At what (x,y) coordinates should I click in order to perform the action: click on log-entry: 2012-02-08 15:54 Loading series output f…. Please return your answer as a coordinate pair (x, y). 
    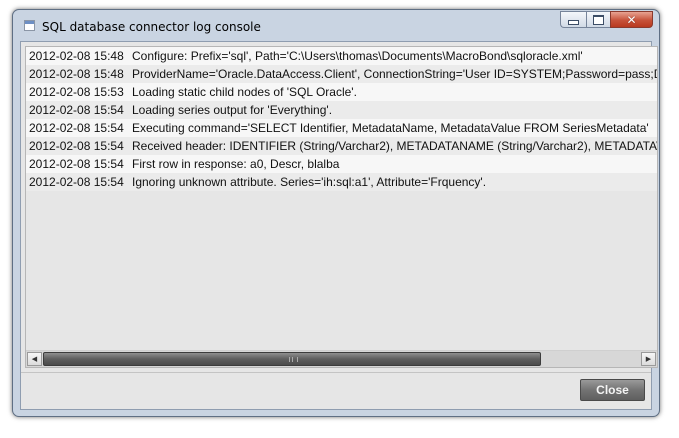
    Looking at the image, I should click on (341, 110).